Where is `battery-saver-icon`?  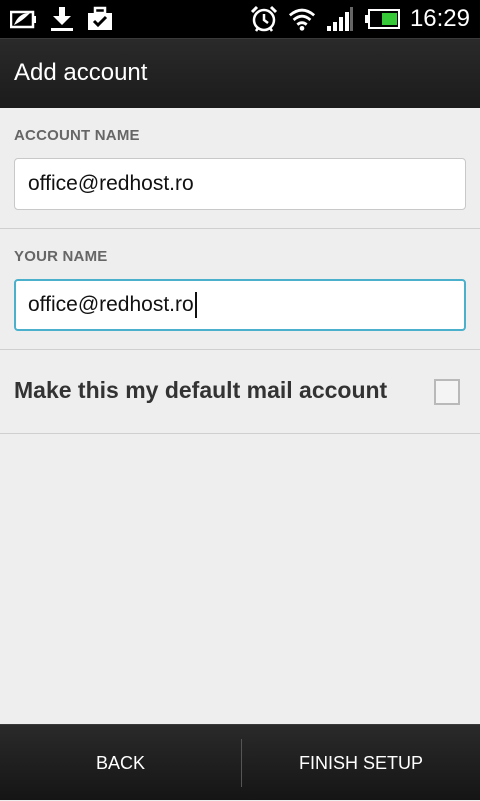 battery-saver-icon is located at coordinates (24, 19).